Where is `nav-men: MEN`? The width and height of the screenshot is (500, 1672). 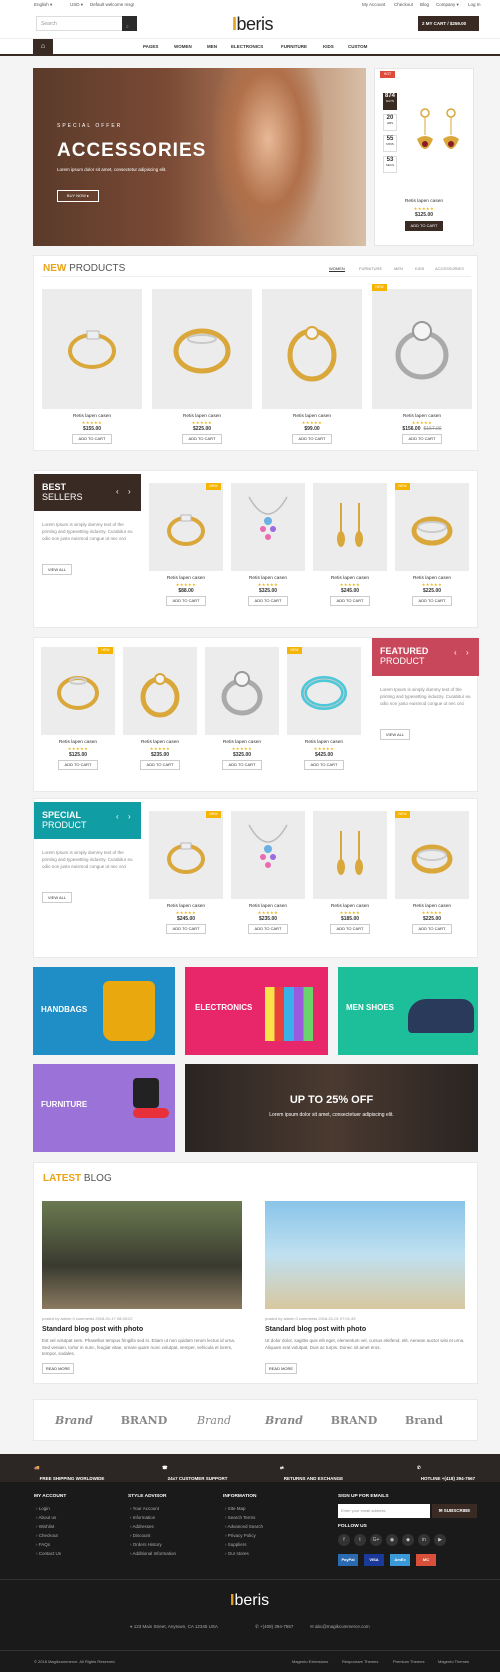 nav-men: MEN is located at coordinates (212, 46).